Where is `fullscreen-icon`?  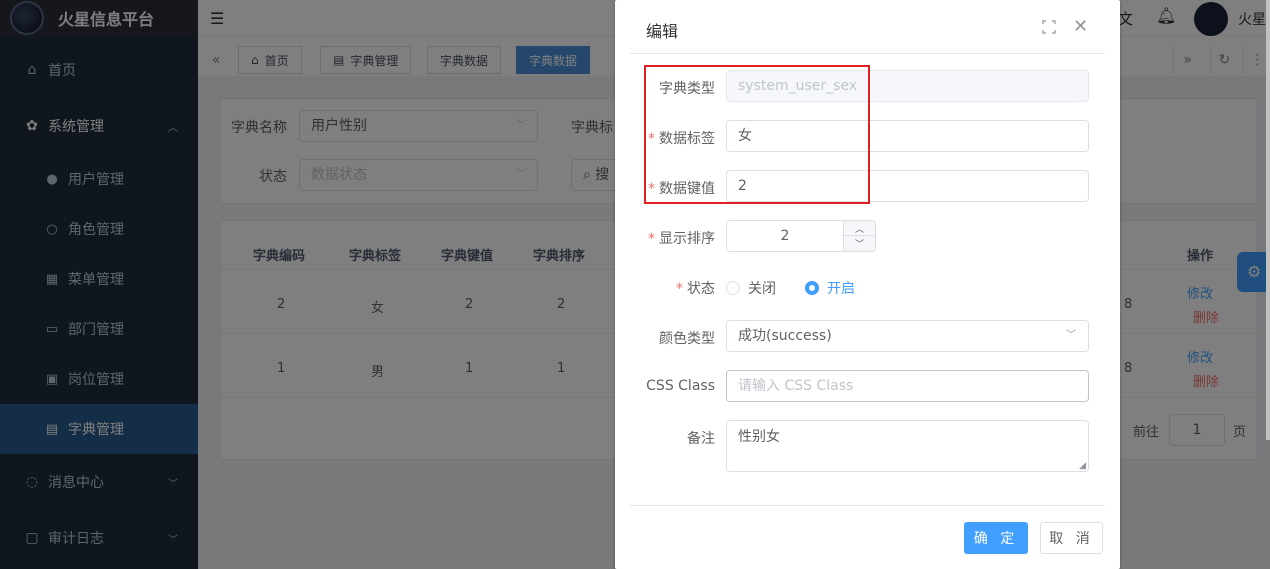 fullscreen-icon is located at coordinates (1049, 27).